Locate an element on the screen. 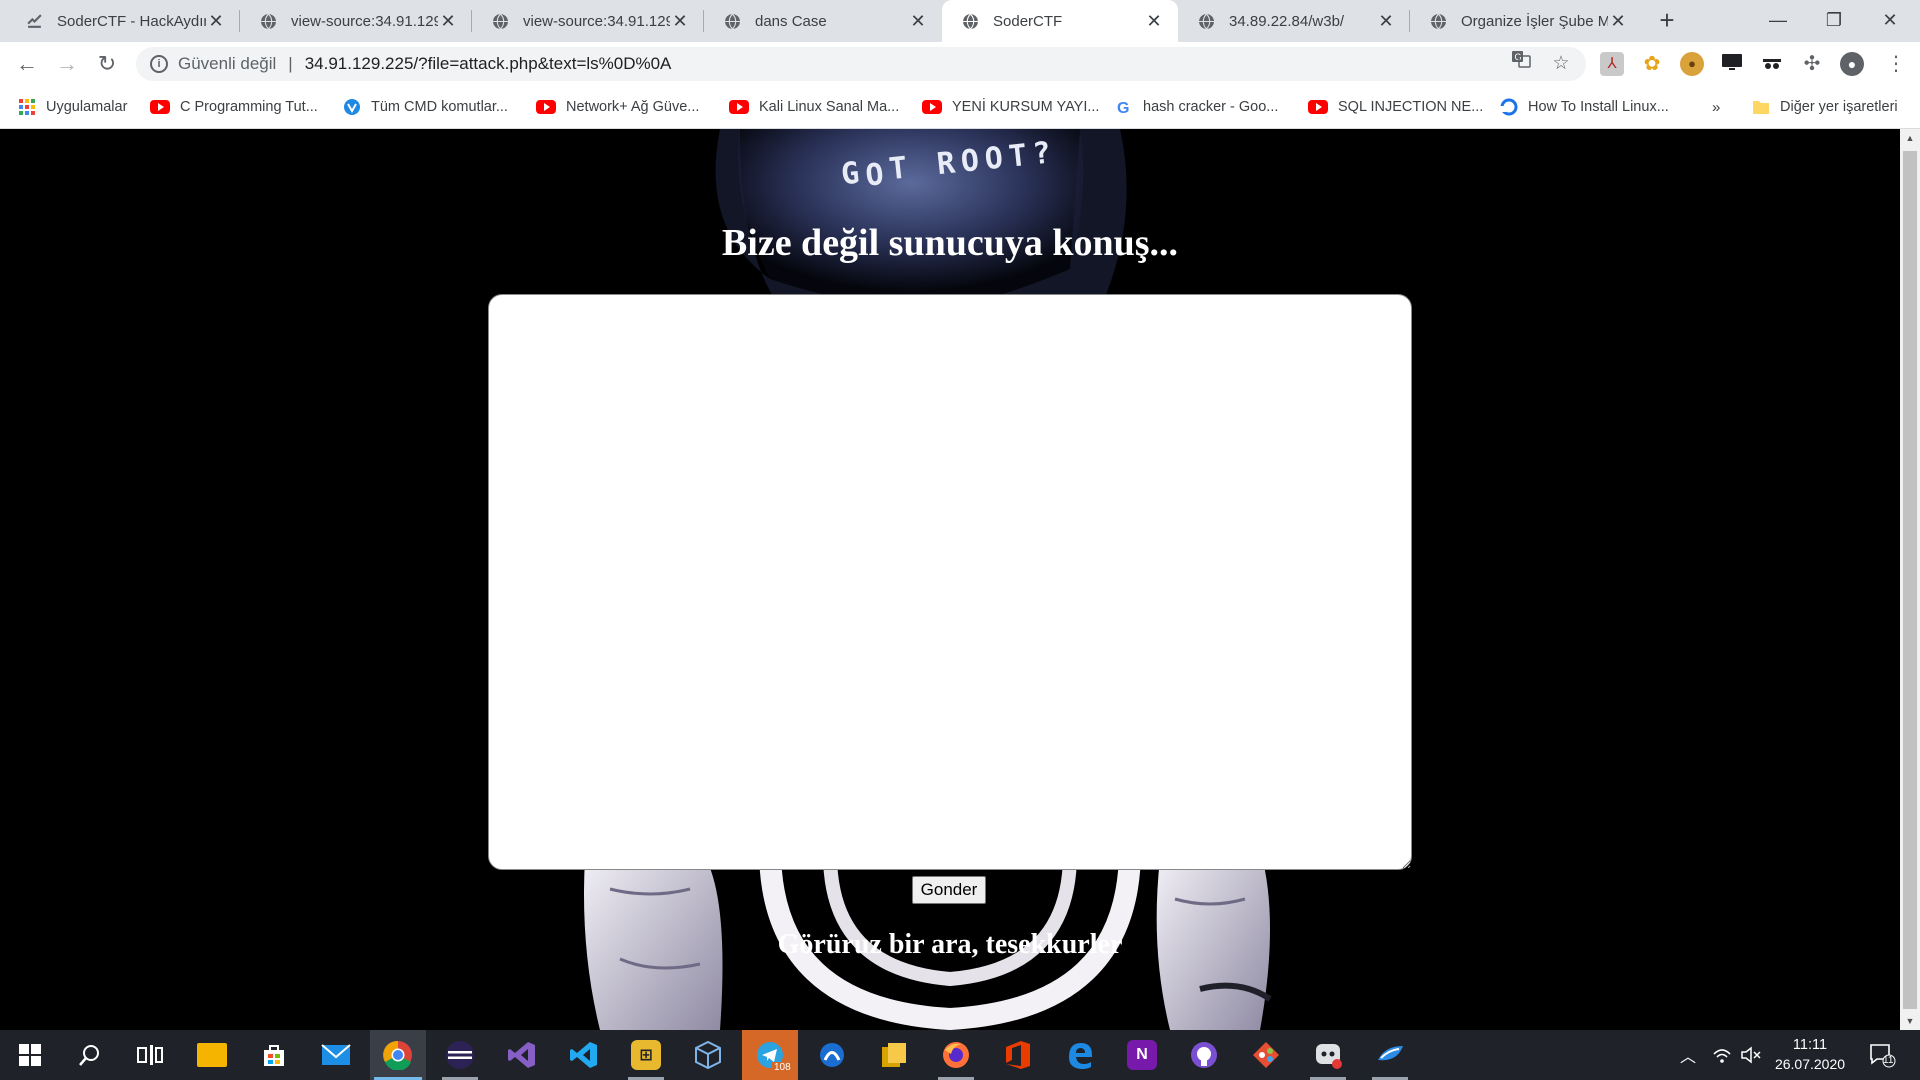  close-window-button: ✕ is located at coordinates (1890, 20).